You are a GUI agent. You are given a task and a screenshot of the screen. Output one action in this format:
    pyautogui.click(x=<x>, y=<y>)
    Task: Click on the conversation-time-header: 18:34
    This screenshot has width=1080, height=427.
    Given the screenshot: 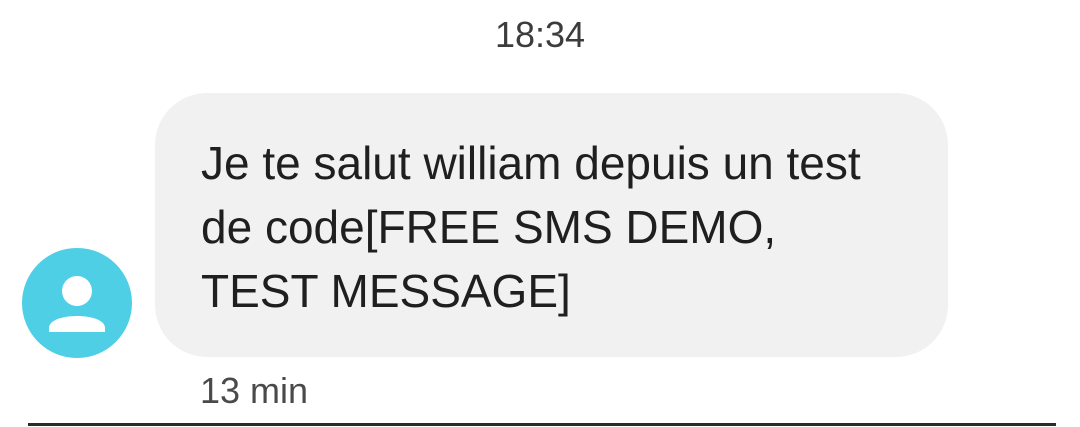 What is the action you would take?
    pyautogui.click(x=540, y=34)
    